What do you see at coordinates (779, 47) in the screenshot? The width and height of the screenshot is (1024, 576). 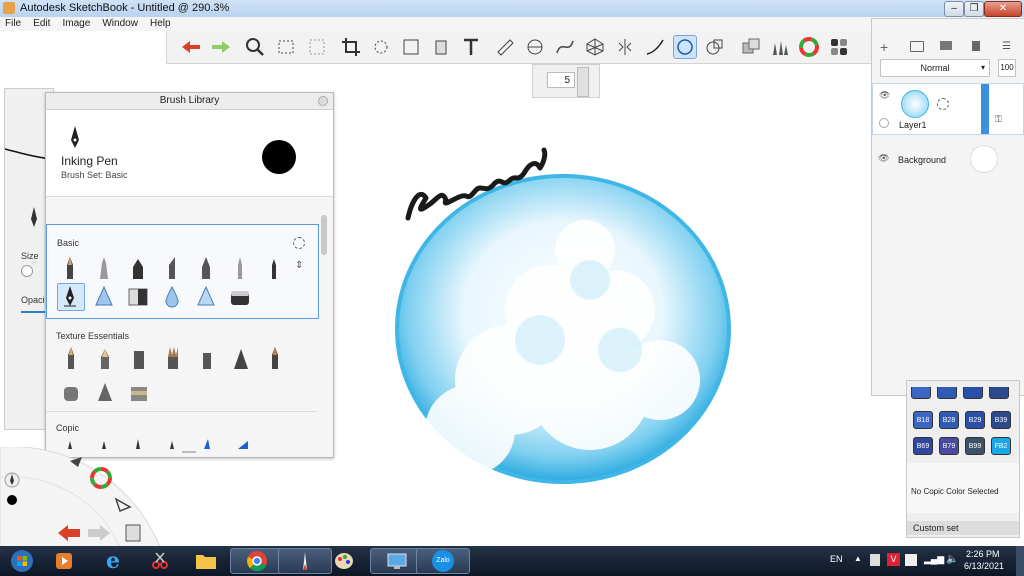 I see `brush-icon` at bounding box center [779, 47].